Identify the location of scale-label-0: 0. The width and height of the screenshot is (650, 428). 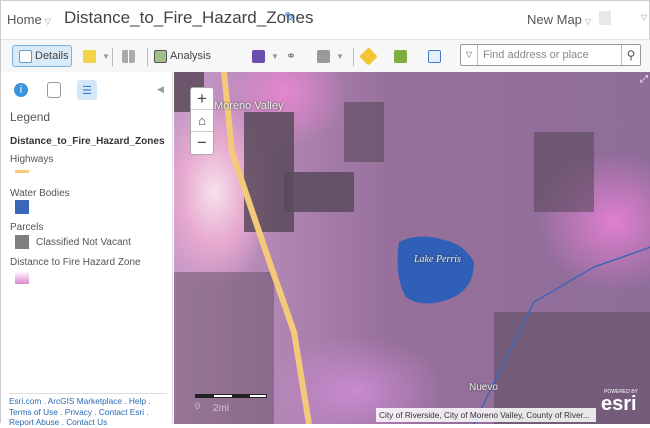
(198, 406).